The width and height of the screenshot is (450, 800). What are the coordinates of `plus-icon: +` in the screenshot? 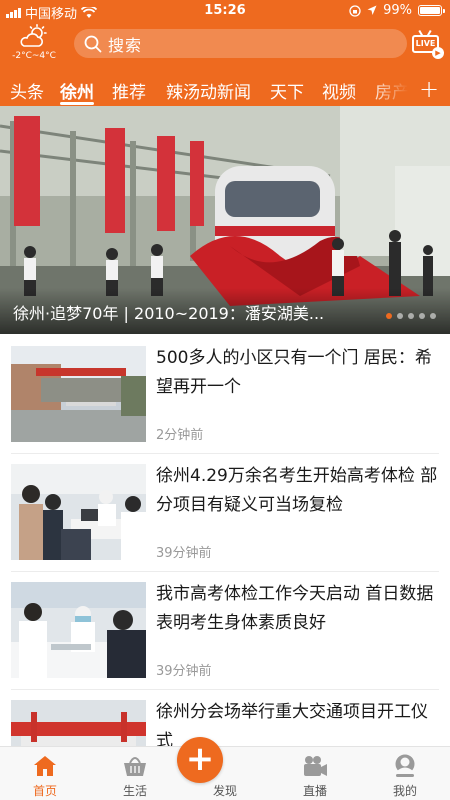 It's located at (200, 760).